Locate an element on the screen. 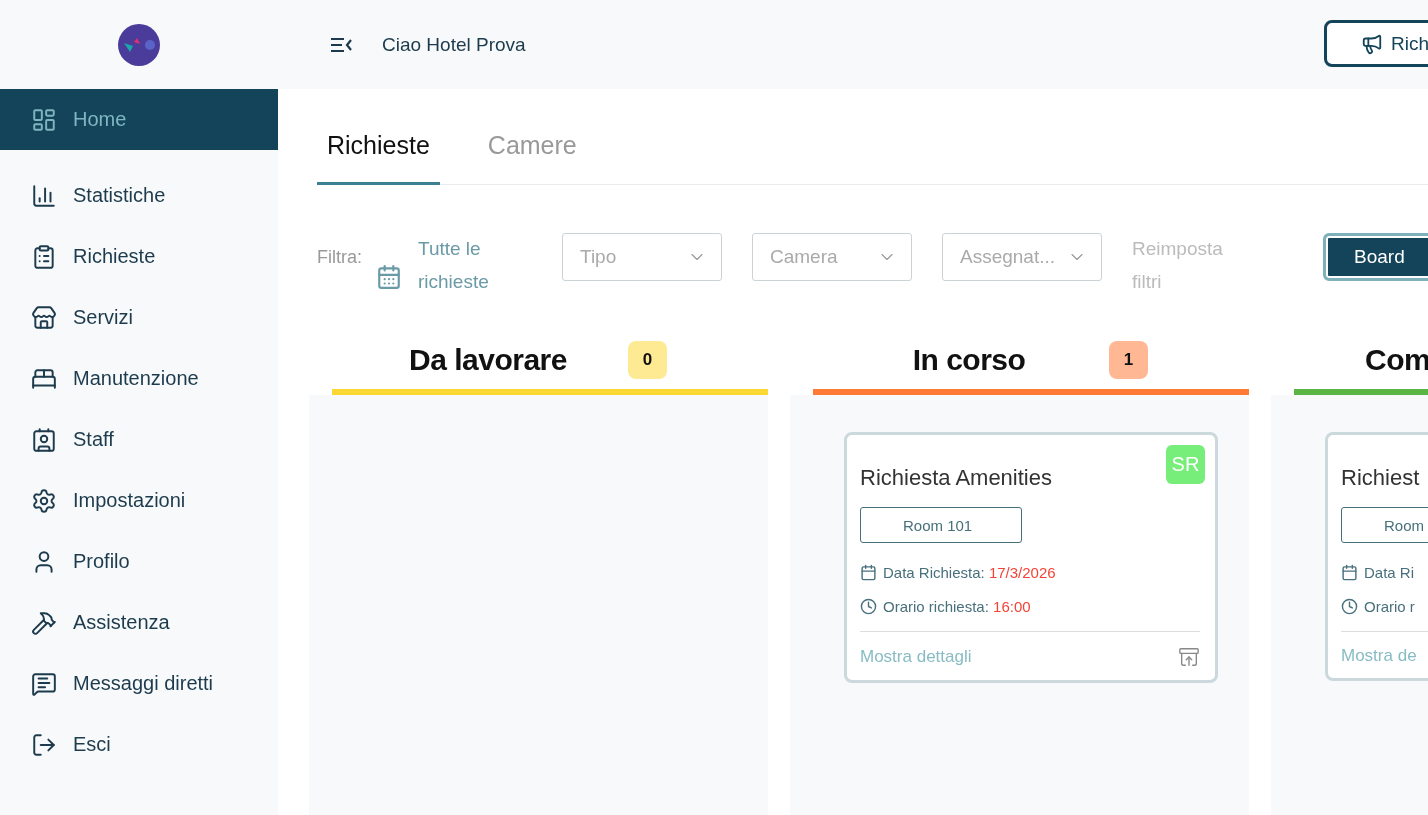 The height and width of the screenshot is (815, 1428). megaphone-icon is located at coordinates (1372, 43).